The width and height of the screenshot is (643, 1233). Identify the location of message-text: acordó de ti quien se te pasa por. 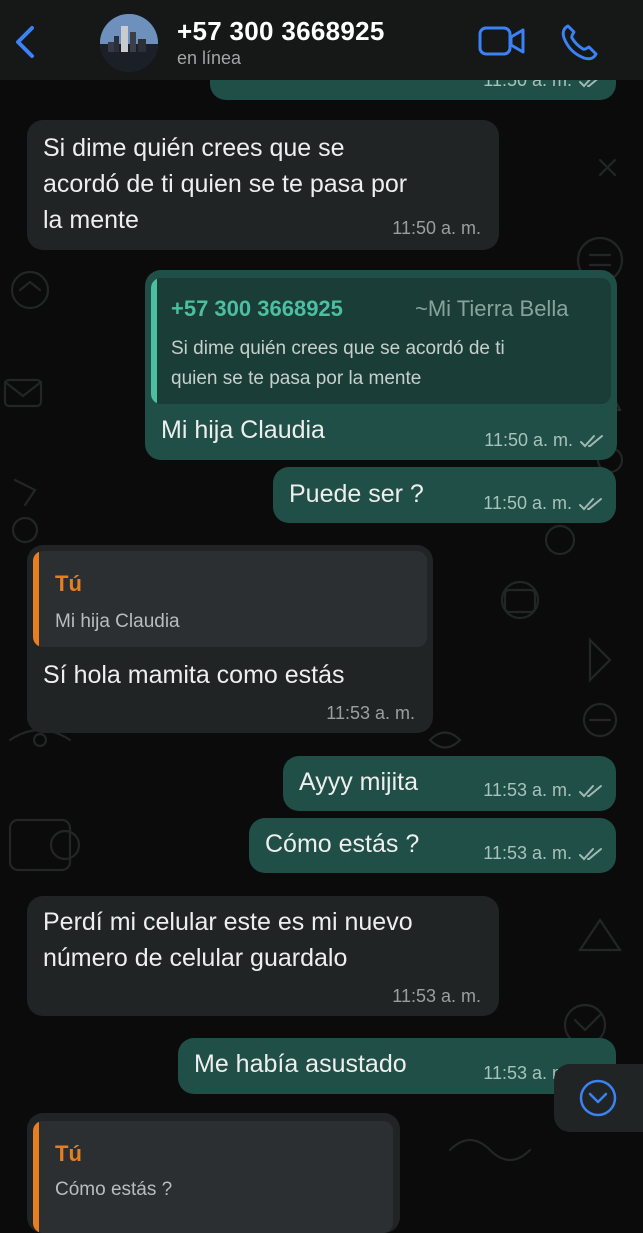
(225, 184).